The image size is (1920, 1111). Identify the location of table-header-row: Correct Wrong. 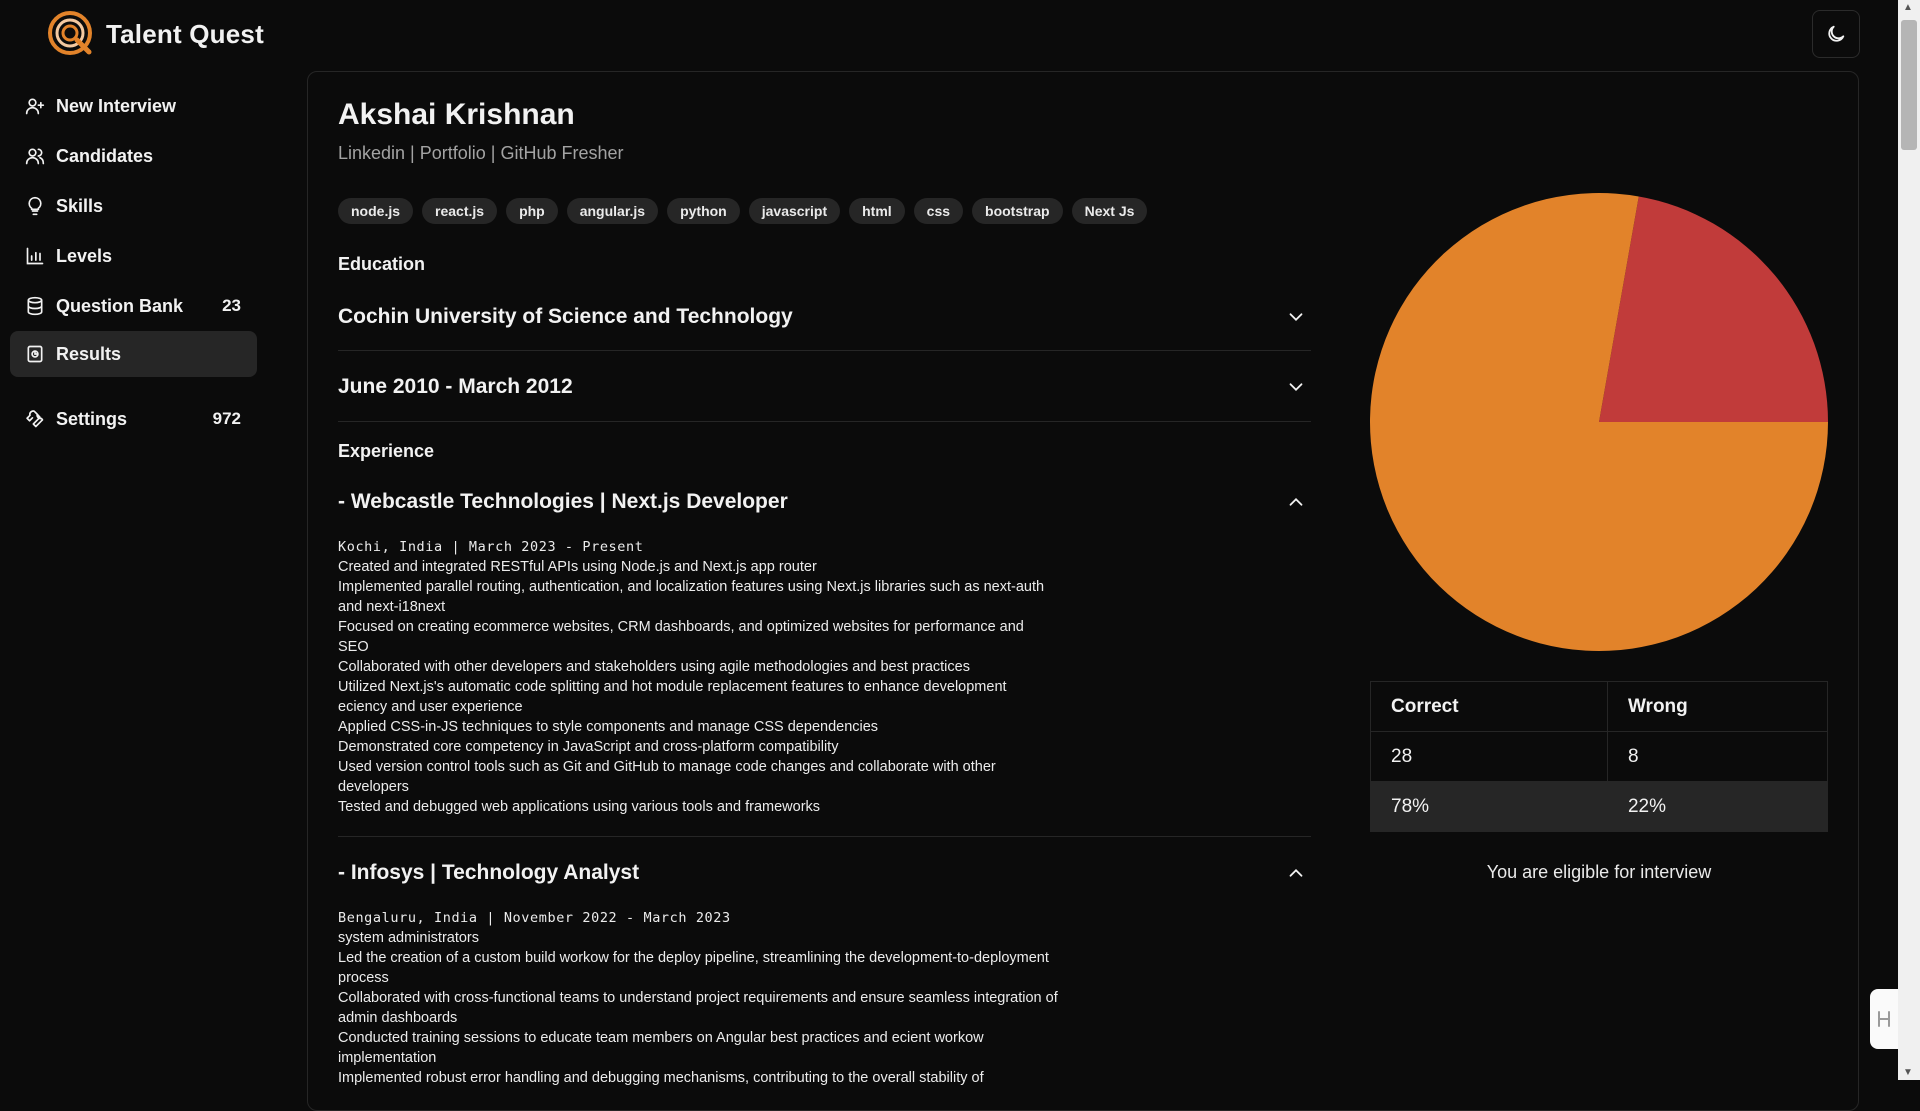
(1599, 706).